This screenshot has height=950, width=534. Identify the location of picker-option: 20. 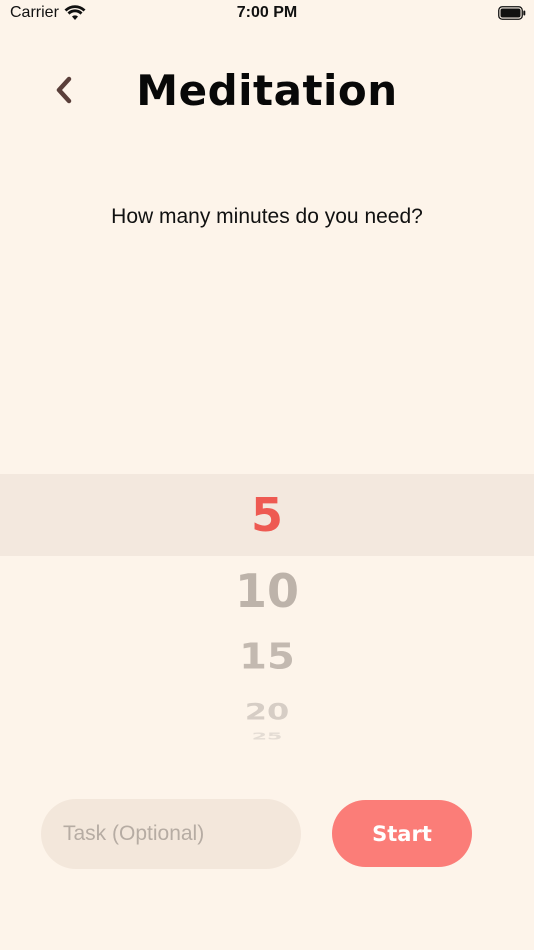
(267, 712).